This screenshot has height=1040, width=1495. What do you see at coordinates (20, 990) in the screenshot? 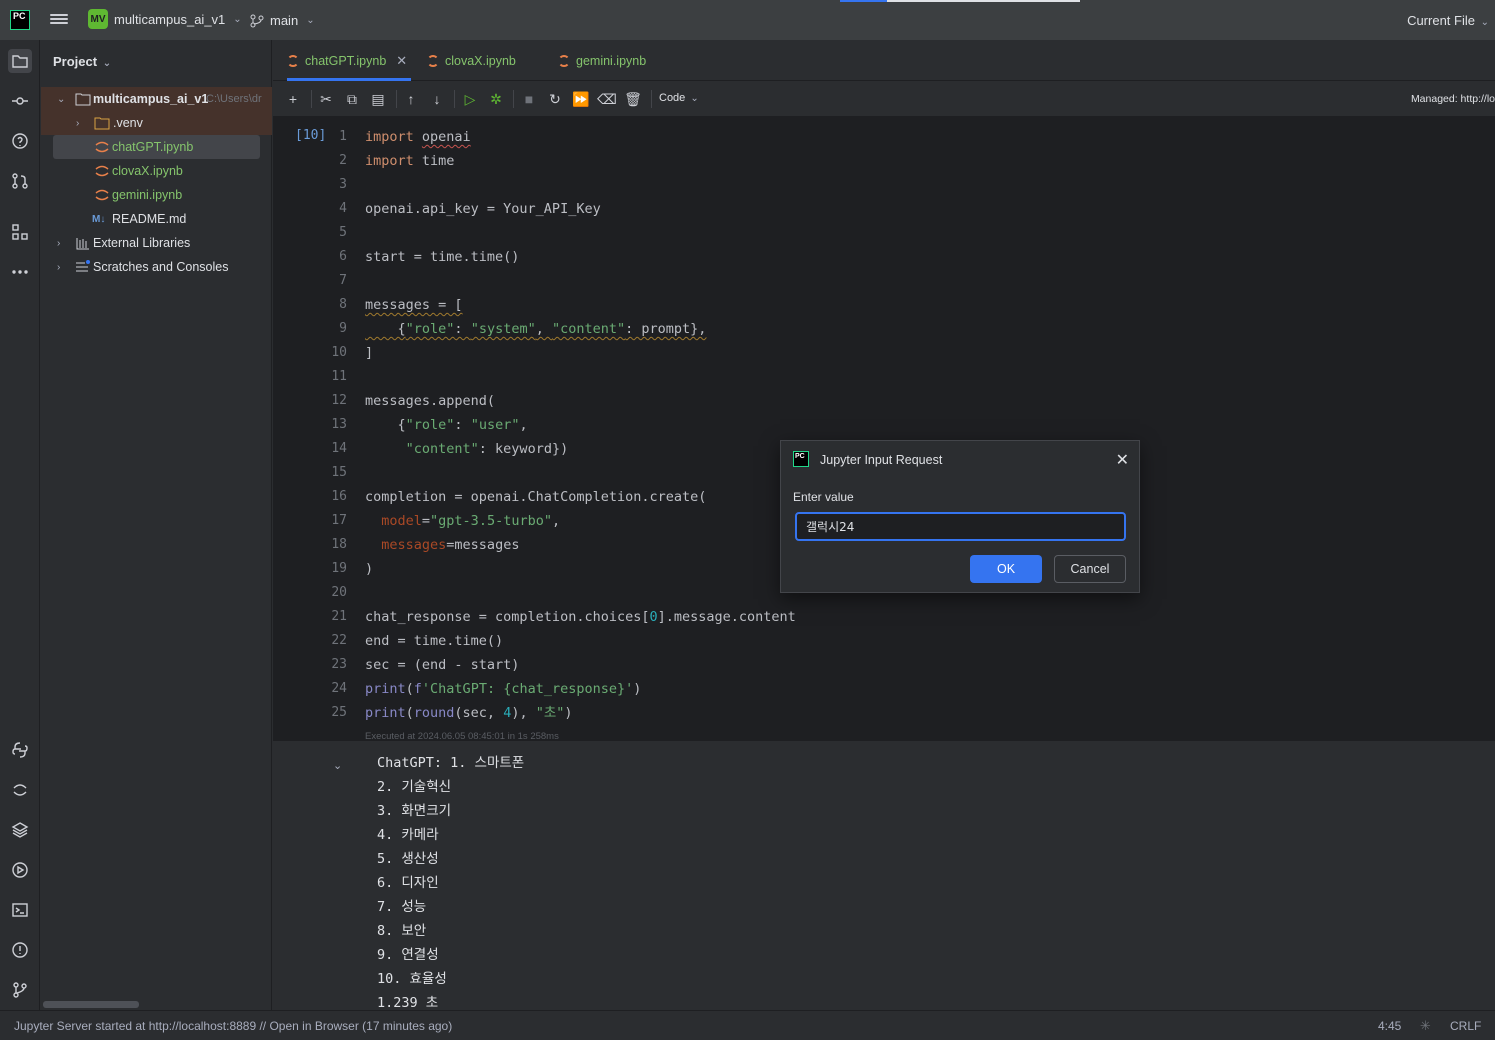
I see `git-icon` at bounding box center [20, 990].